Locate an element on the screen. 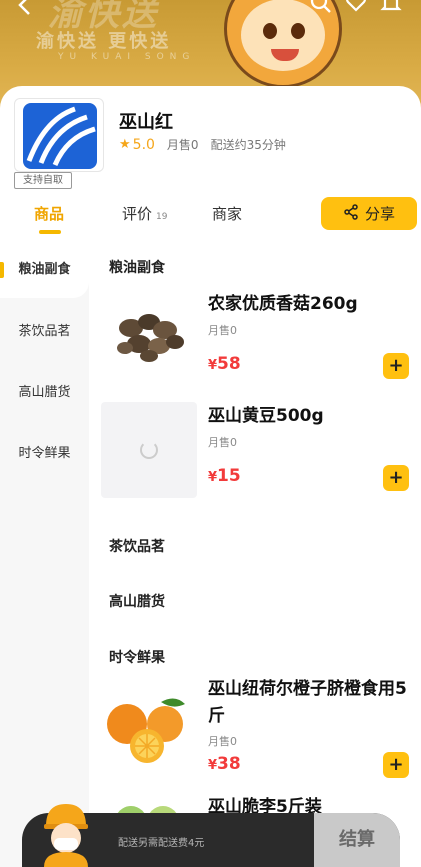 This screenshot has height=867, width=421. product-name: 农家优质香菇260g is located at coordinates (308, 304).